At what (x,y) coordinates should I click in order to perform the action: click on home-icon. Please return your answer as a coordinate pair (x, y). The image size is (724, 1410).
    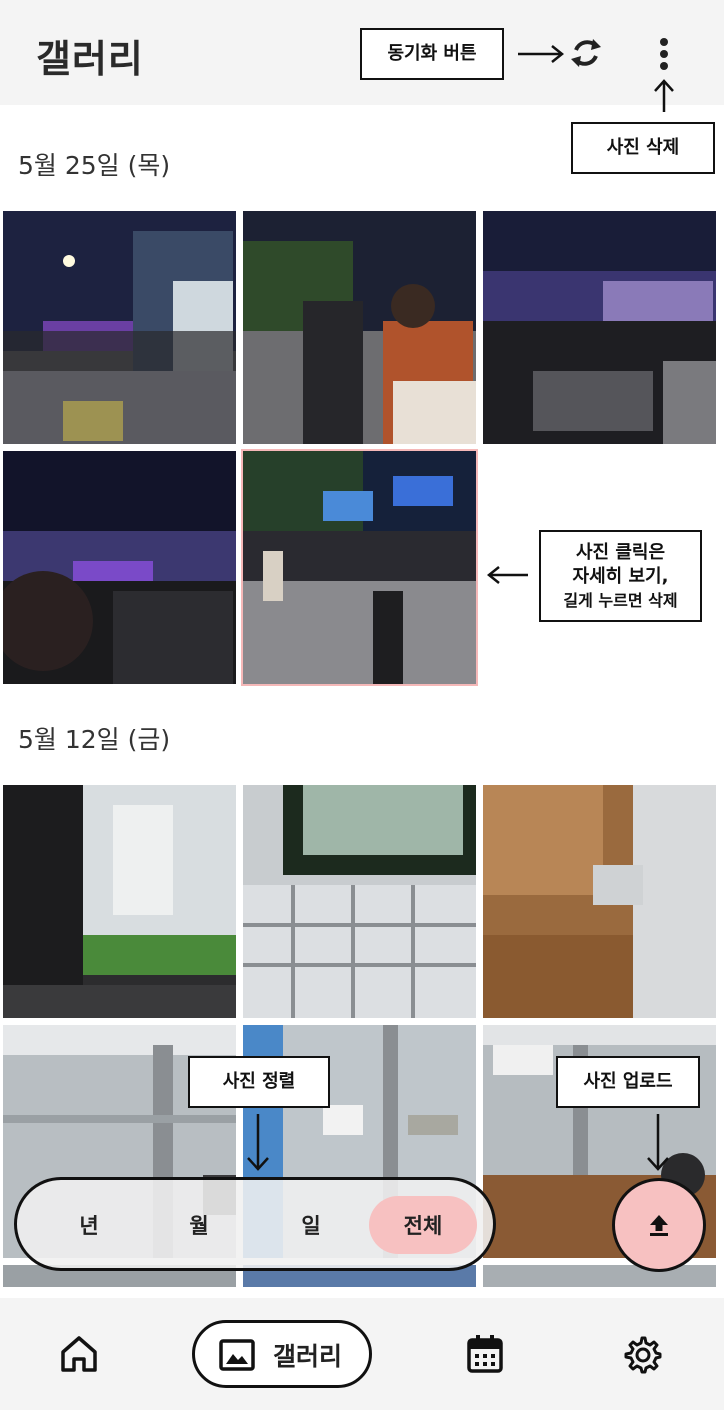
    Looking at the image, I should click on (79, 1354).